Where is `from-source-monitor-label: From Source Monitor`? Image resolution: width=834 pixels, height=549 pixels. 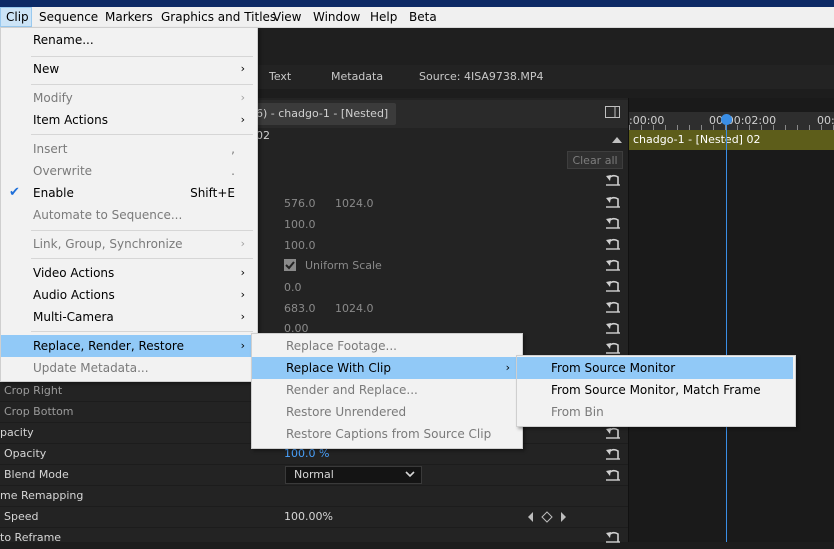 from-source-monitor-label: From Source Monitor is located at coordinates (613, 368).